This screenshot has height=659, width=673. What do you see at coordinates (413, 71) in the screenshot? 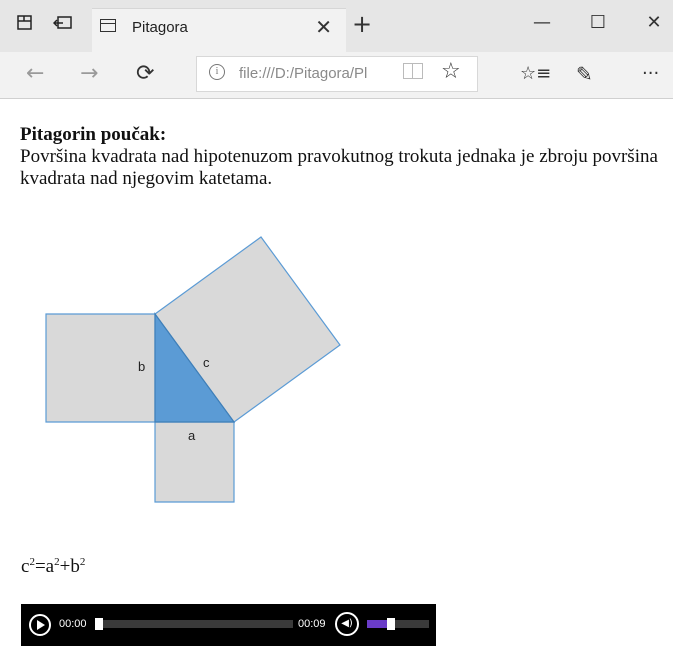
I see `reading-view-icon` at bounding box center [413, 71].